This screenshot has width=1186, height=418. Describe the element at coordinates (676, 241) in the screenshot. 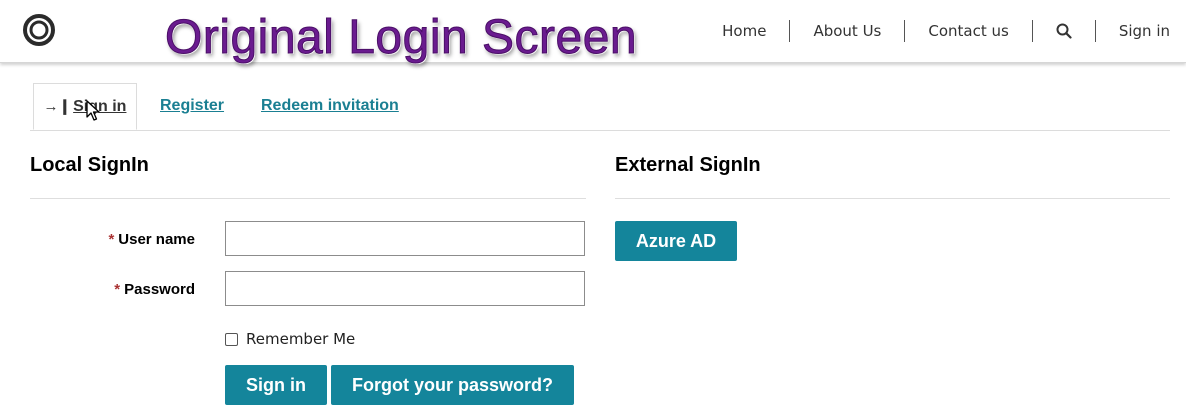

I see `azure-ad-button: Azure AD` at that location.